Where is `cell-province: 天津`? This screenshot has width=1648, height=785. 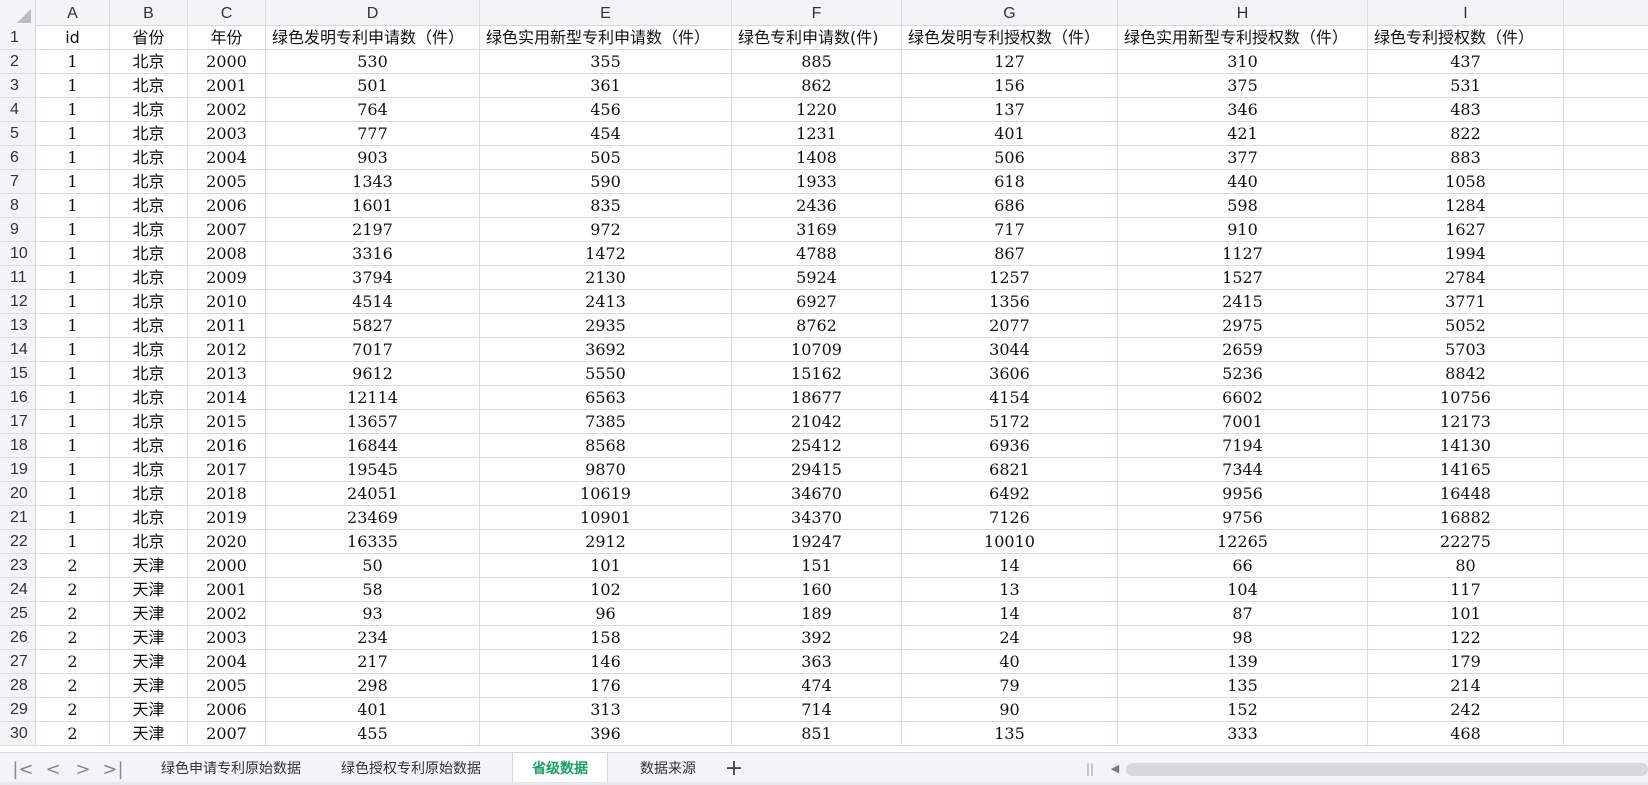 cell-province: 天津 is located at coordinates (149, 637).